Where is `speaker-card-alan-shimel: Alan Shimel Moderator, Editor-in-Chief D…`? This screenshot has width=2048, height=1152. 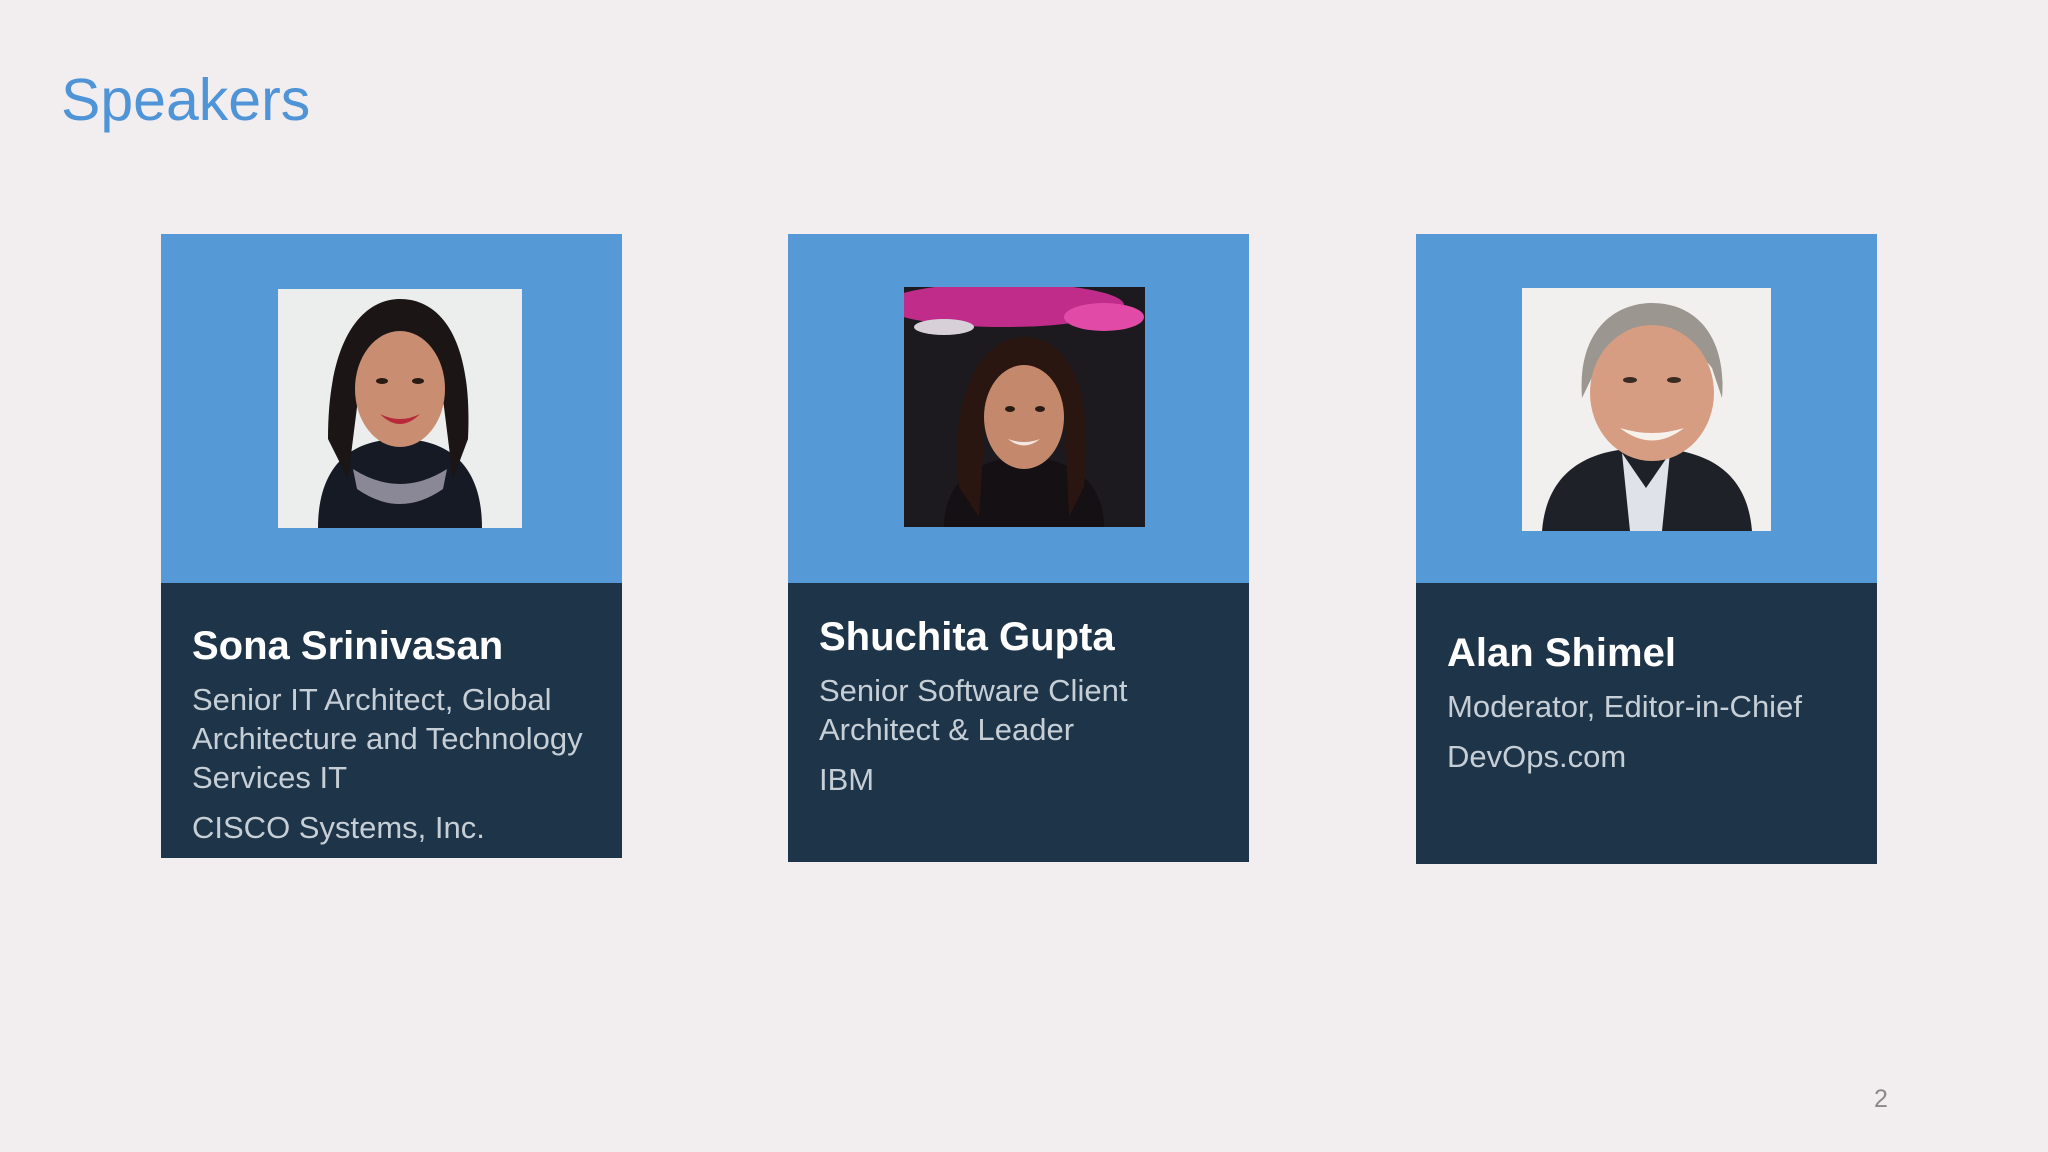
speaker-card-alan-shimel: Alan Shimel Moderator, Editor-in-Chief D… is located at coordinates (1646, 549).